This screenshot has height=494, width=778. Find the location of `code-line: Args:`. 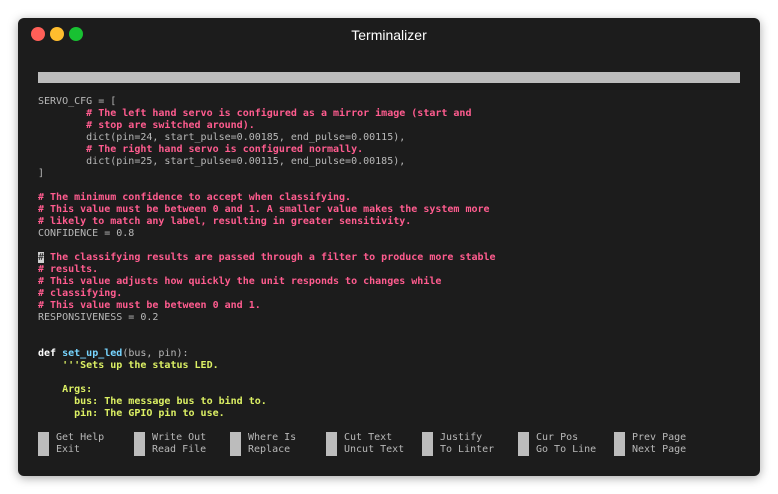

code-line: Args: is located at coordinates (389, 390).